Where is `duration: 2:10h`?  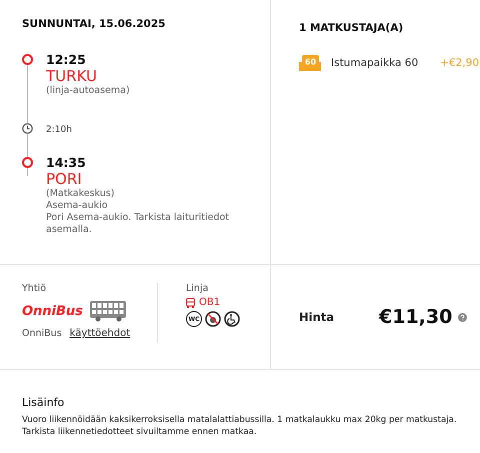 duration: 2:10h is located at coordinates (59, 130).